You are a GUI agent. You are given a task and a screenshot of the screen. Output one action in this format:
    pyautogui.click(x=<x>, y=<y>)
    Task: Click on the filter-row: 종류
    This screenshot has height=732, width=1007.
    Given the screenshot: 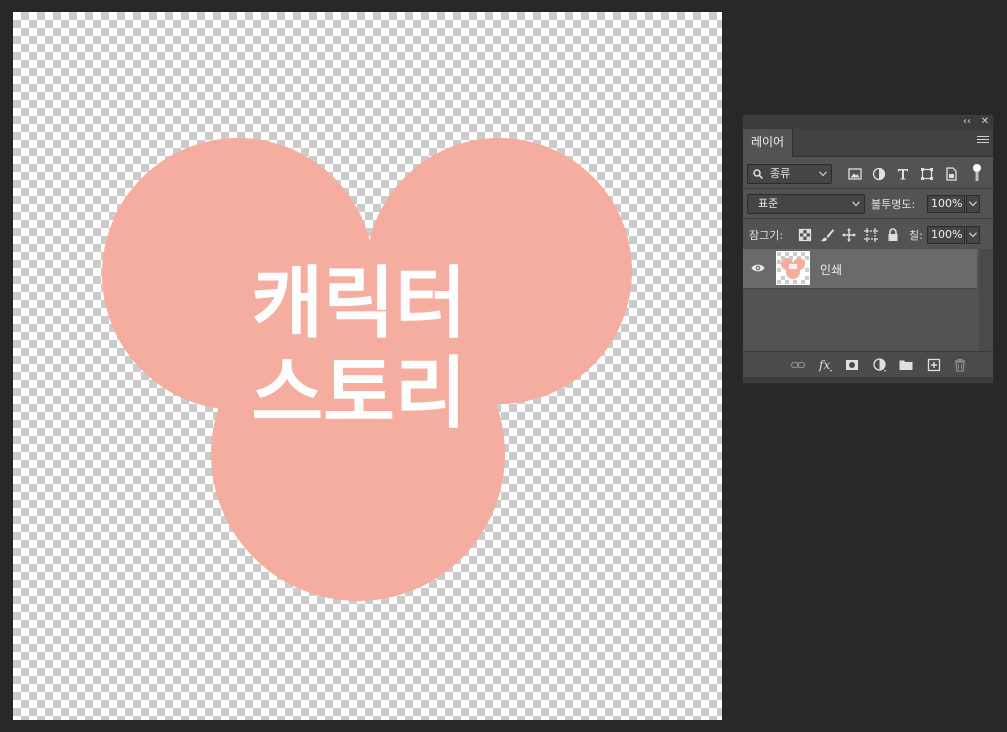 What is the action you would take?
    pyautogui.click(x=868, y=172)
    